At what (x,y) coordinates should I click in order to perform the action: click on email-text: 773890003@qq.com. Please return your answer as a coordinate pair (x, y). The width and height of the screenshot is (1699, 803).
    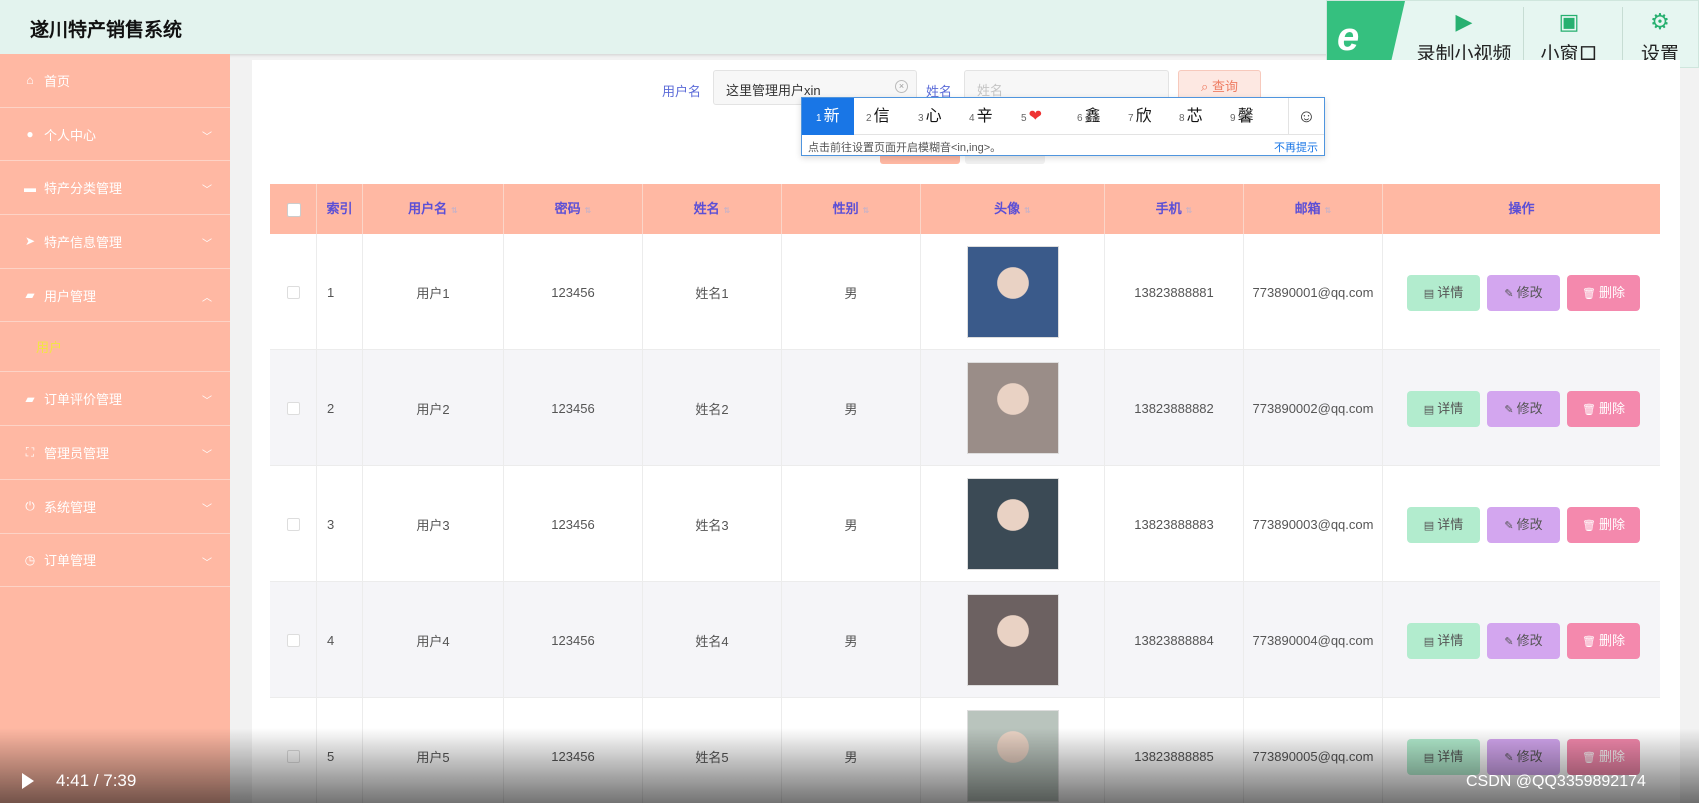
    Looking at the image, I should click on (1313, 524).